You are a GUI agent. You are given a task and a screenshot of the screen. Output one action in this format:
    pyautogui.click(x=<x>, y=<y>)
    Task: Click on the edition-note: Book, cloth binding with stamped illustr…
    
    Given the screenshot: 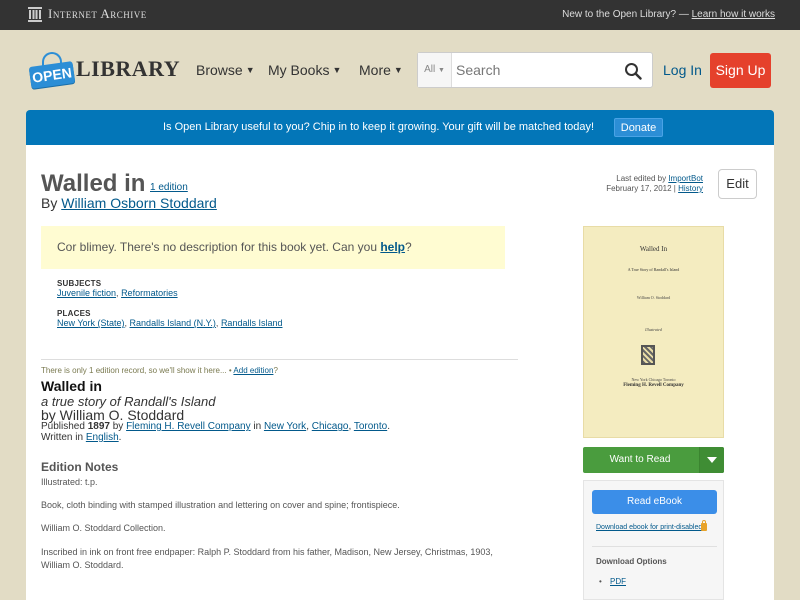 What is the action you would take?
    pyautogui.click(x=220, y=505)
    